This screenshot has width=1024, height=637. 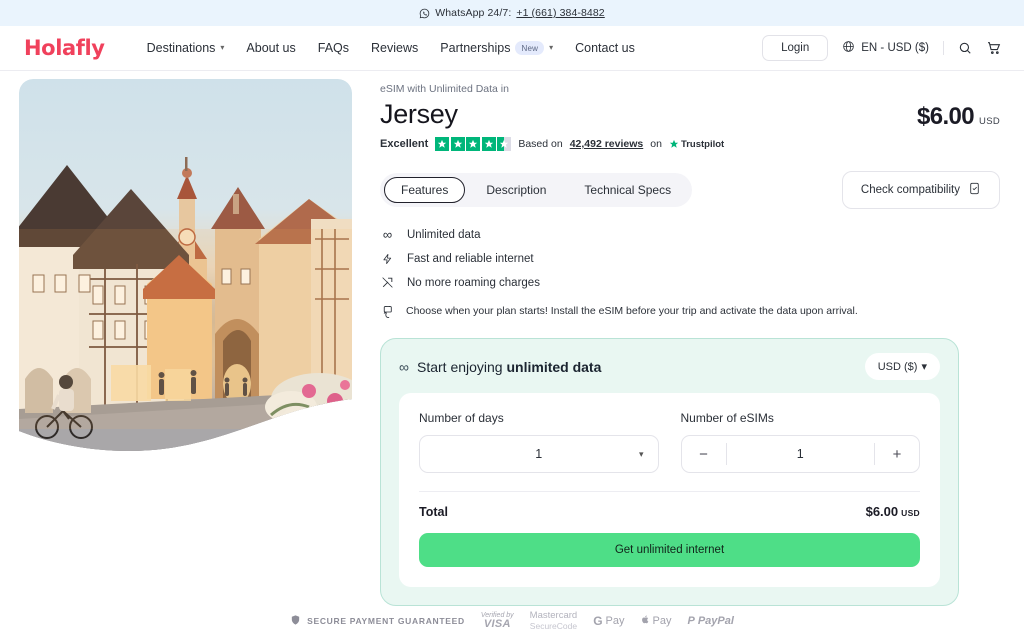 What do you see at coordinates (404, 144) in the screenshot?
I see `rating-label: Excellent` at bounding box center [404, 144].